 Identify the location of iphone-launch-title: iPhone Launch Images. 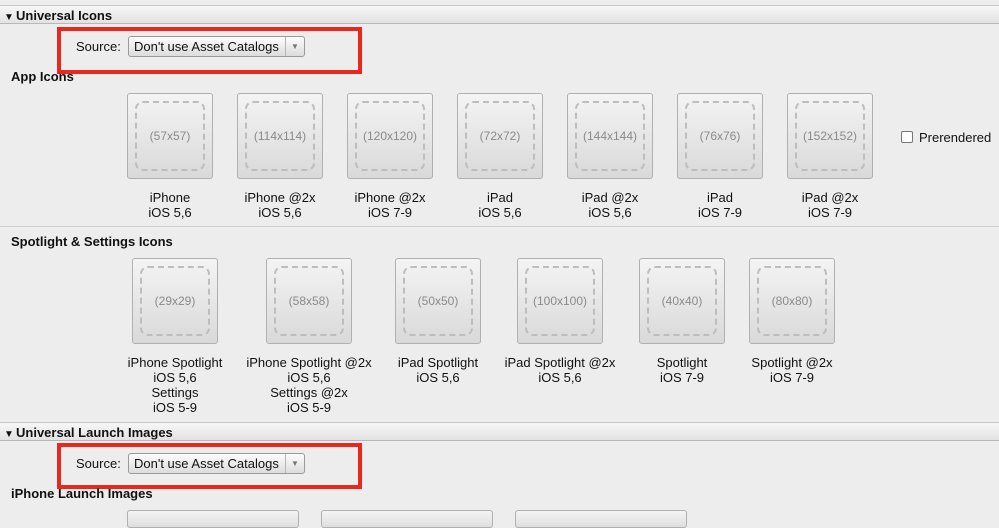
(82, 493).